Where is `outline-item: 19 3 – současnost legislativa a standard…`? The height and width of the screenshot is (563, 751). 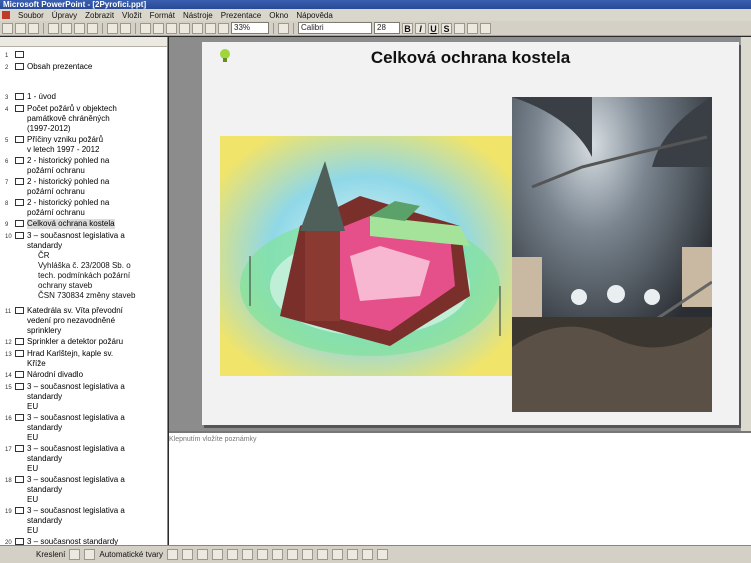 outline-item: 19 3 – současnost legislativa a standard… is located at coordinates (84, 520).